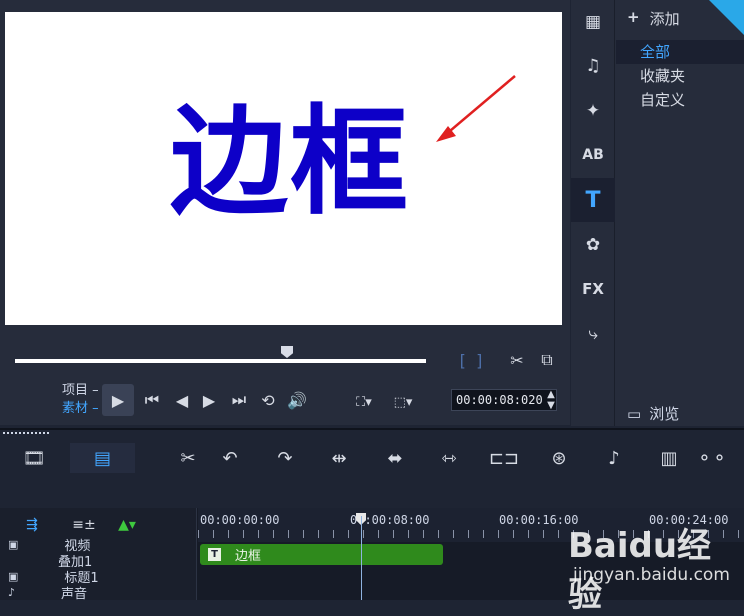 The height and width of the screenshot is (616, 744). I want to click on timeline-view-icon: 🎞, so click(34, 458).